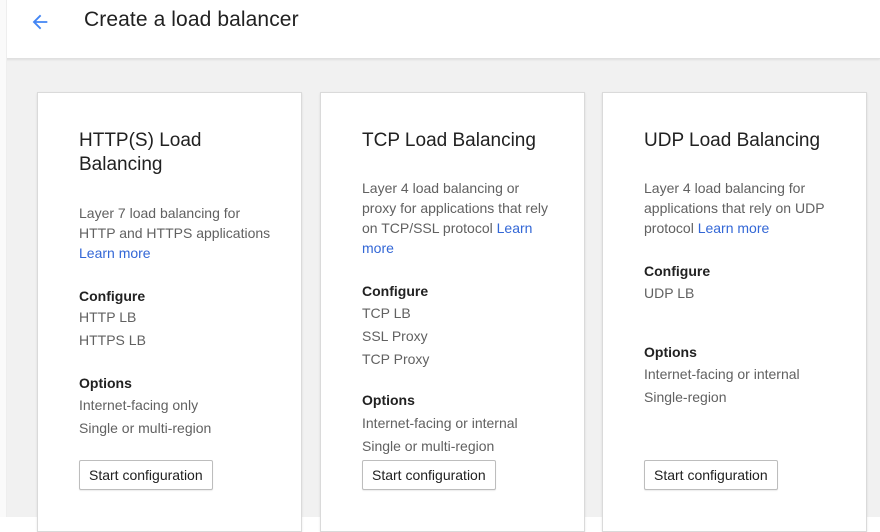  I want to click on page-title: Create a load balancer, so click(191, 19).